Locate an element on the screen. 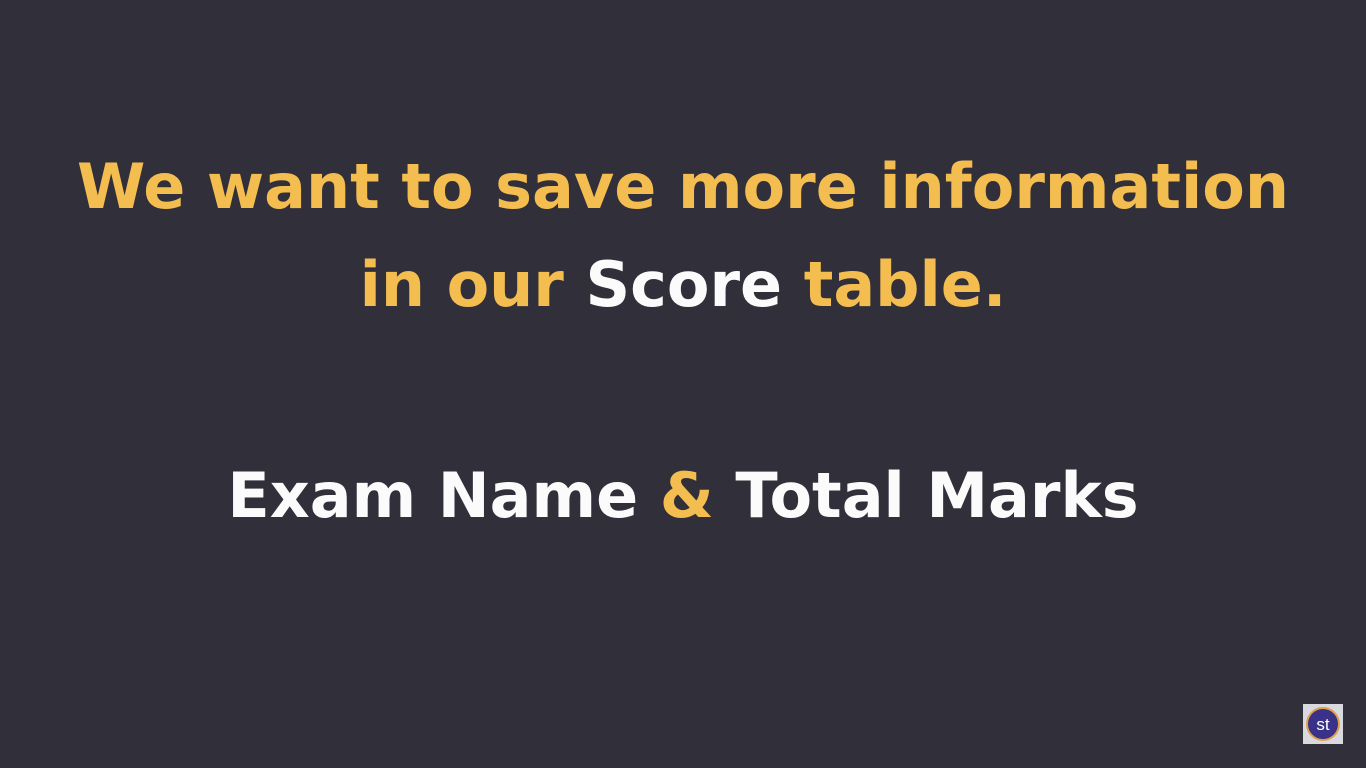 This screenshot has width=1366, height=768. subline: Exam Name & Total Marks is located at coordinates (683, 496).